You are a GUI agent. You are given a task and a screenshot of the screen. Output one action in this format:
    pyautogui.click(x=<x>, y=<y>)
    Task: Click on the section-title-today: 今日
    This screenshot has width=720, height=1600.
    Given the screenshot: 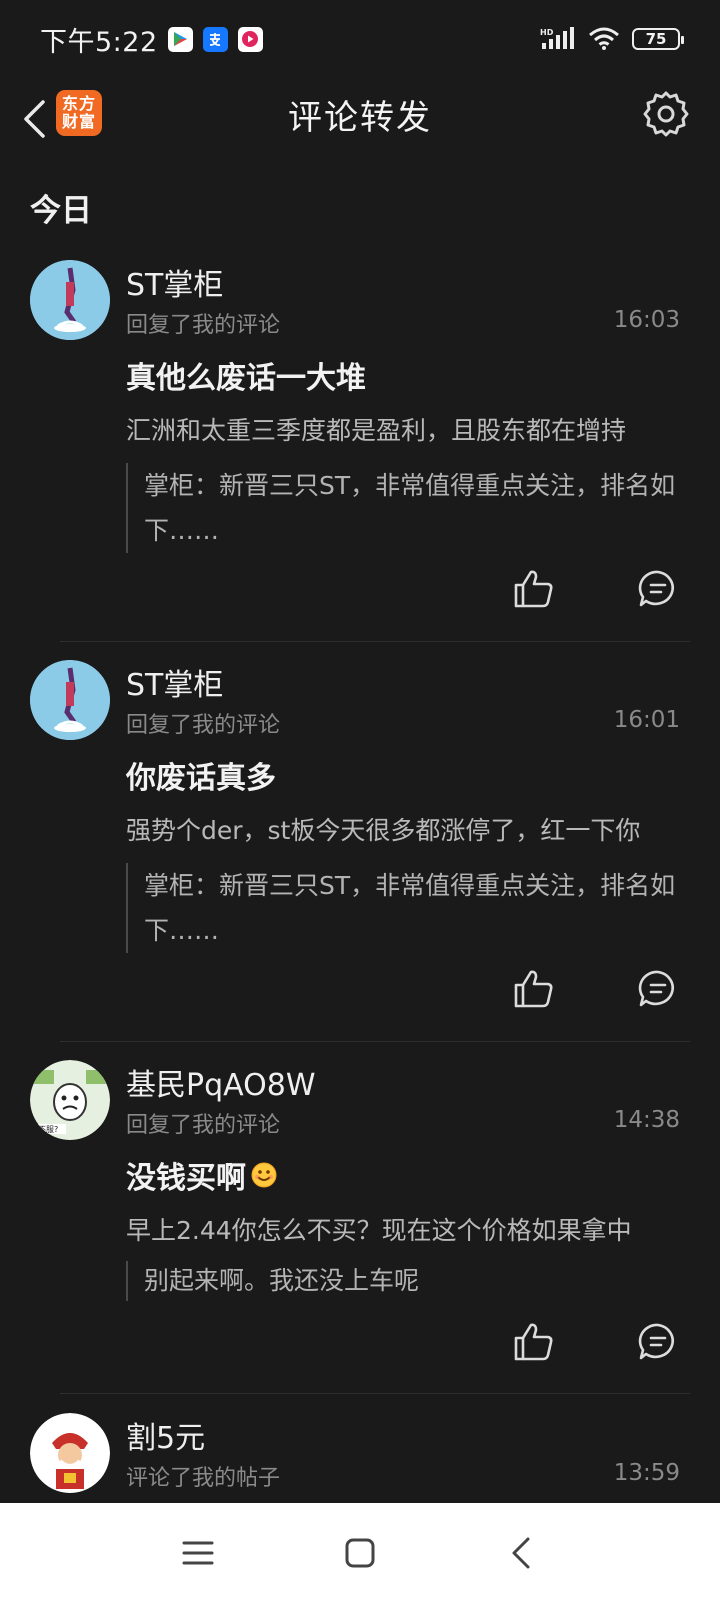 What is the action you would take?
    pyautogui.click(x=61, y=211)
    